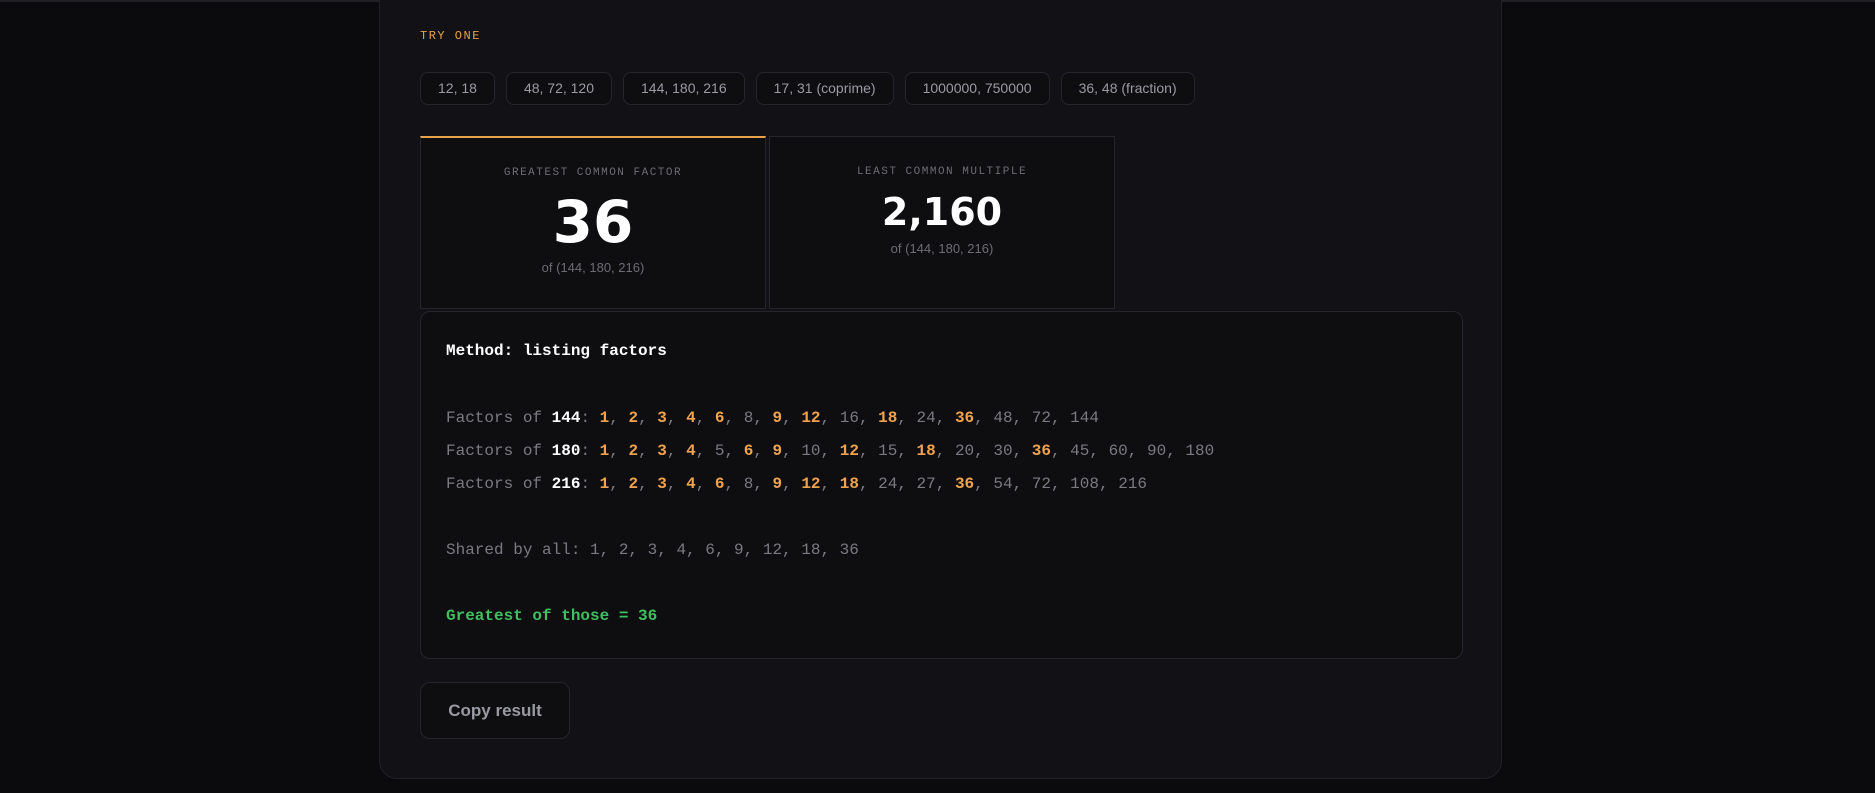 Image resolution: width=1875 pixels, height=793 pixels. Describe the element at coordinates (1156, 451) in the screenshot. I see `factor: 90` at that location.